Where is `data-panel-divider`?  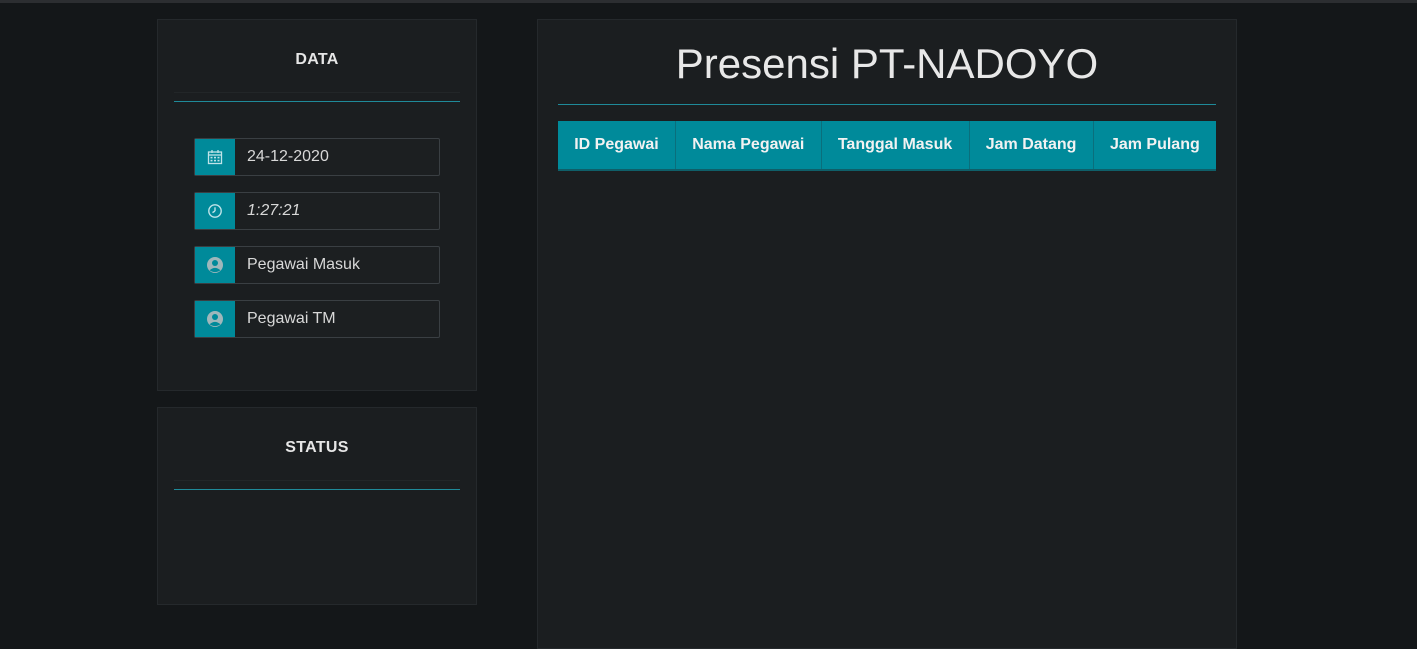
data-panel-divider is located at coordinates (317, 101).